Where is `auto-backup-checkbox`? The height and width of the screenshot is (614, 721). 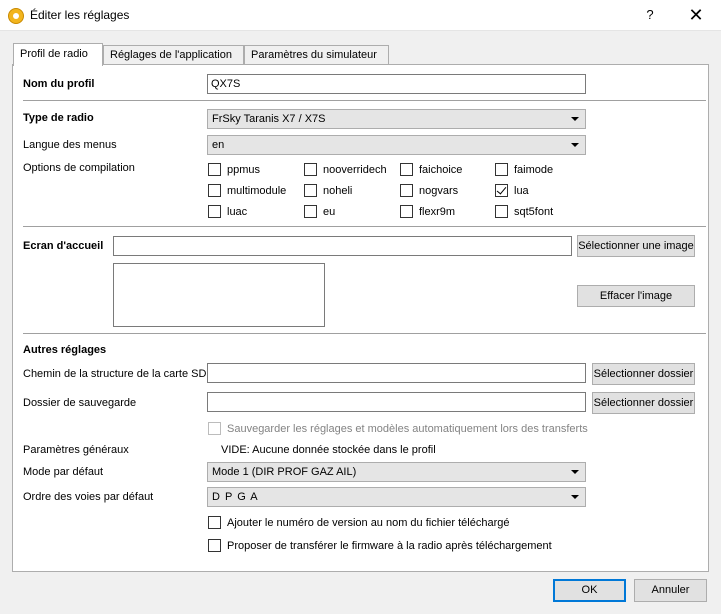
auto-backup-checkbox is located at coordinates (214, 428).